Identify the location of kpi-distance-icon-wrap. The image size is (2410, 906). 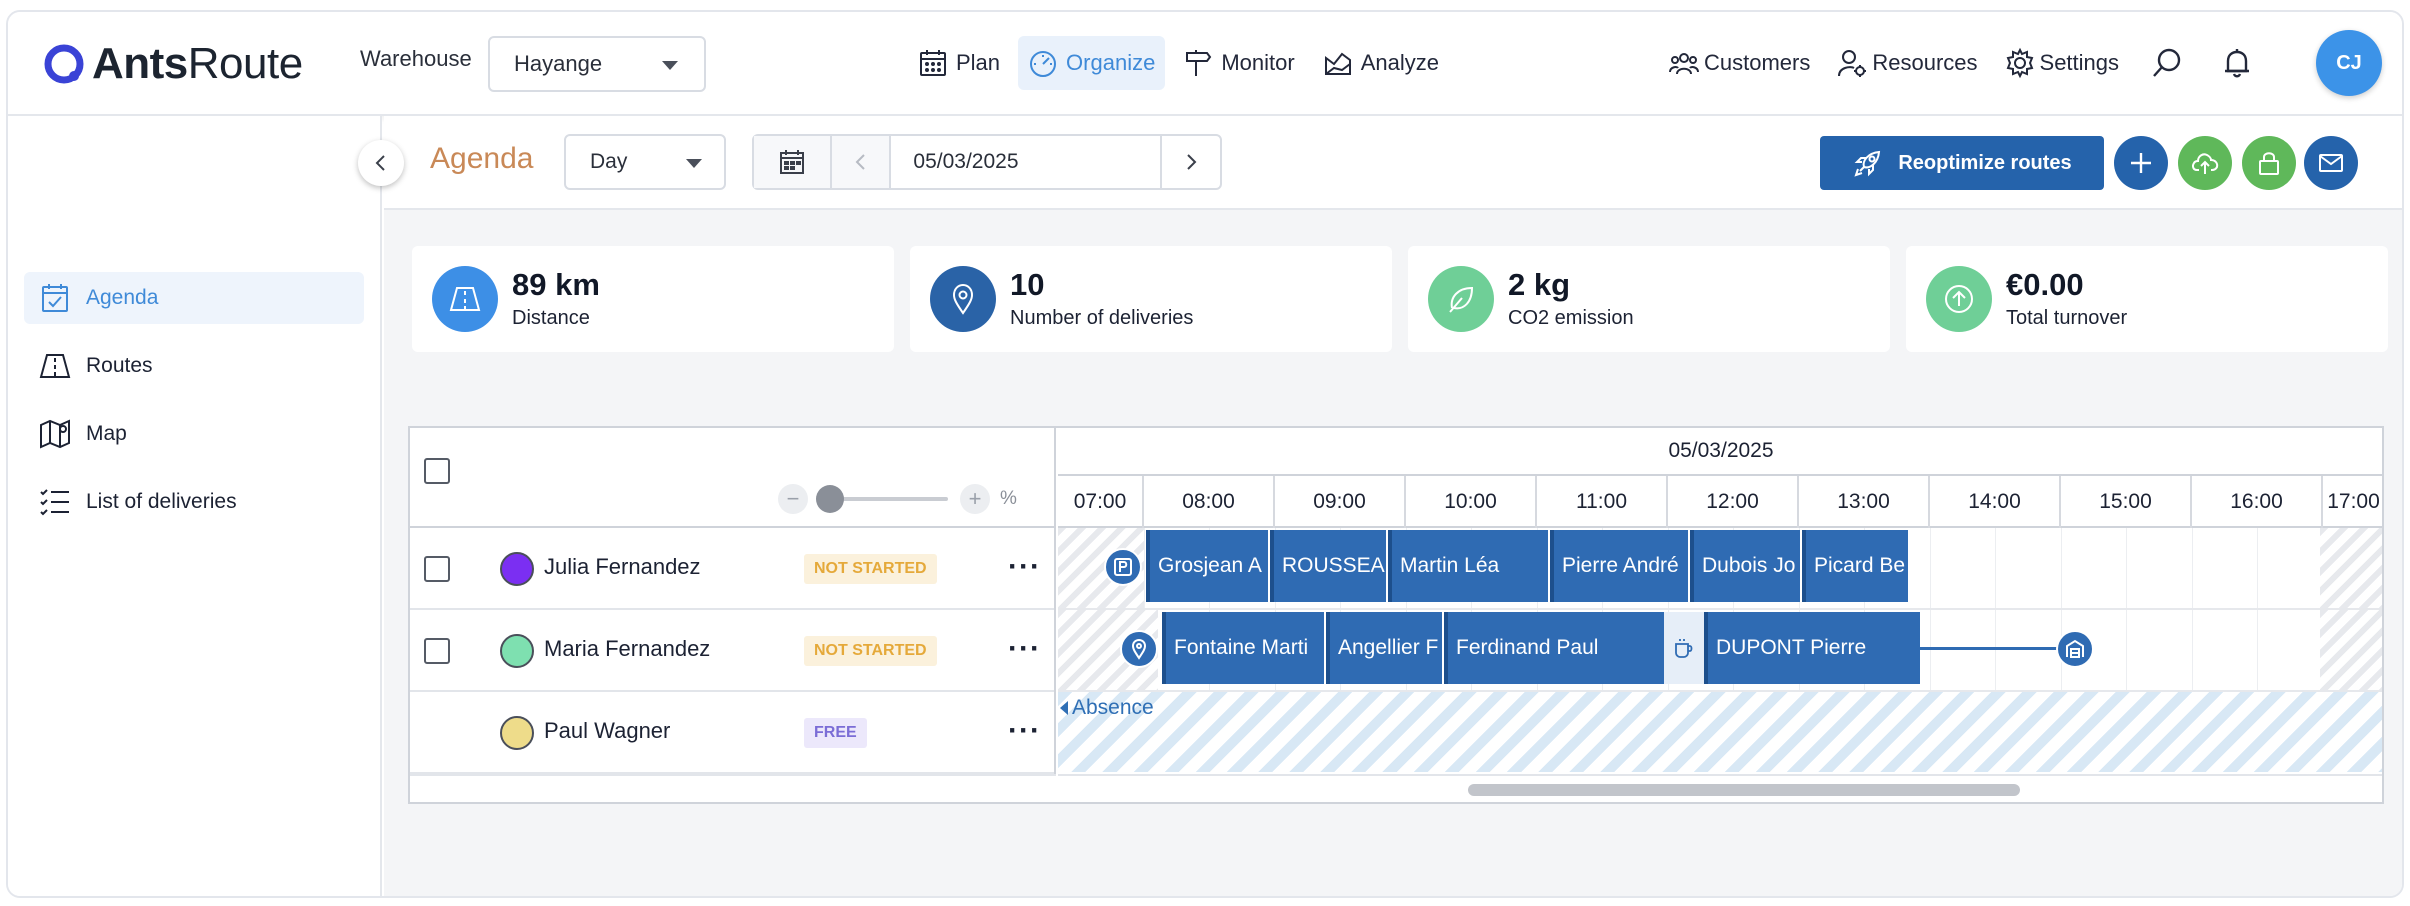
(465, 299).